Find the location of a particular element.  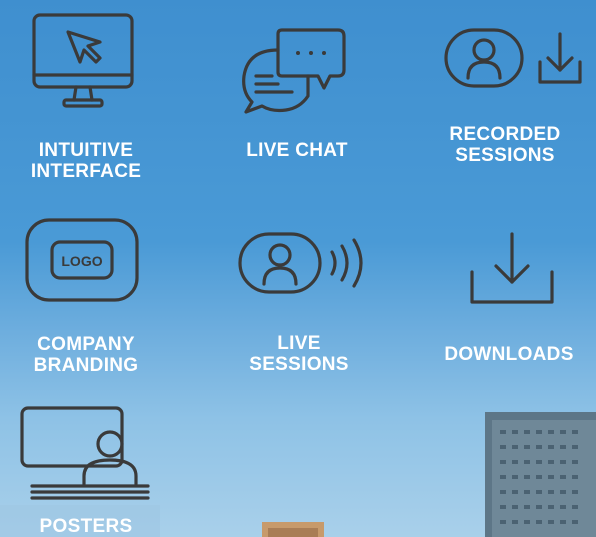

feature-label-downloads: DOWNLOADS is located at coordinates (502, 354).